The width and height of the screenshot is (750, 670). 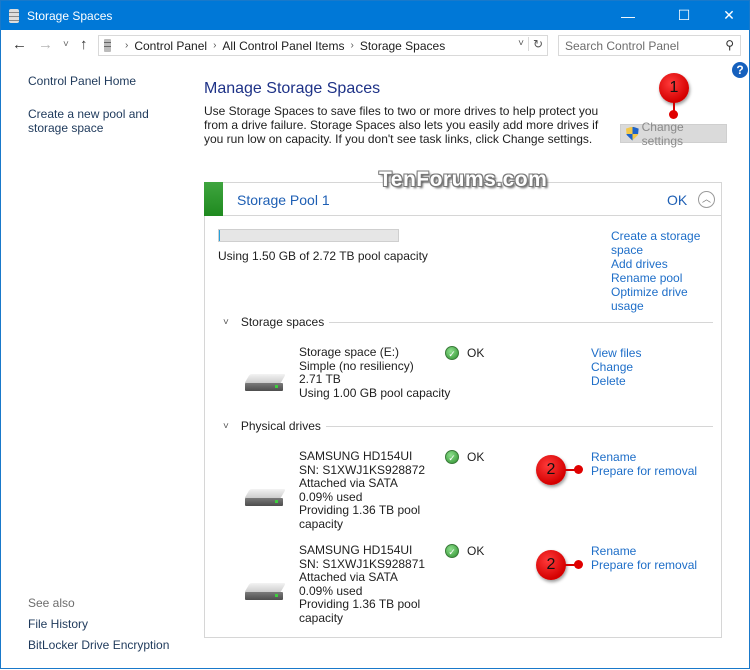 I want to click on see-also-bitlocker: BitLocker Drive Encryption, so click(x=98, y=645).